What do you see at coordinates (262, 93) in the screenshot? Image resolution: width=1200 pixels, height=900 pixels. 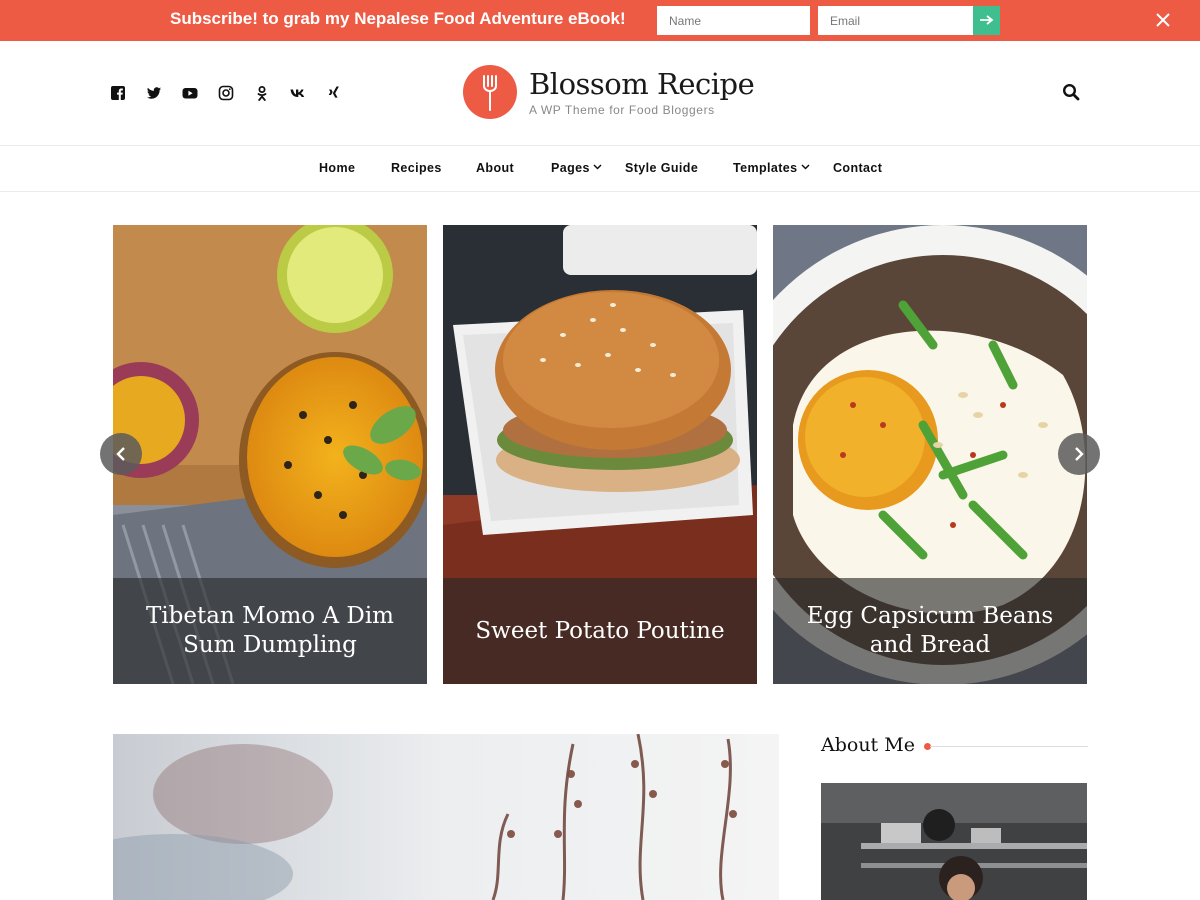 I see `odnoklassniki-icon` at bounding box center [262, 93].